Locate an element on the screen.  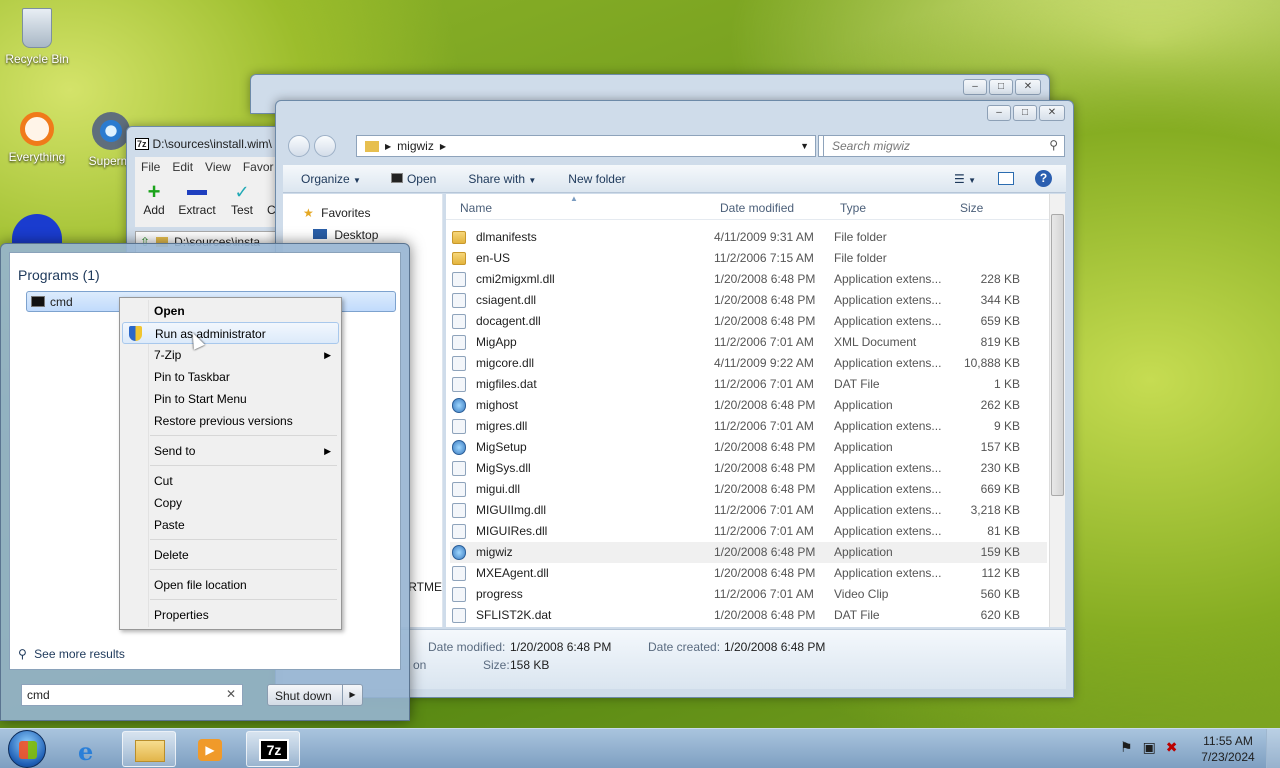
menu-open: Open is located at coordinates (230, 311).